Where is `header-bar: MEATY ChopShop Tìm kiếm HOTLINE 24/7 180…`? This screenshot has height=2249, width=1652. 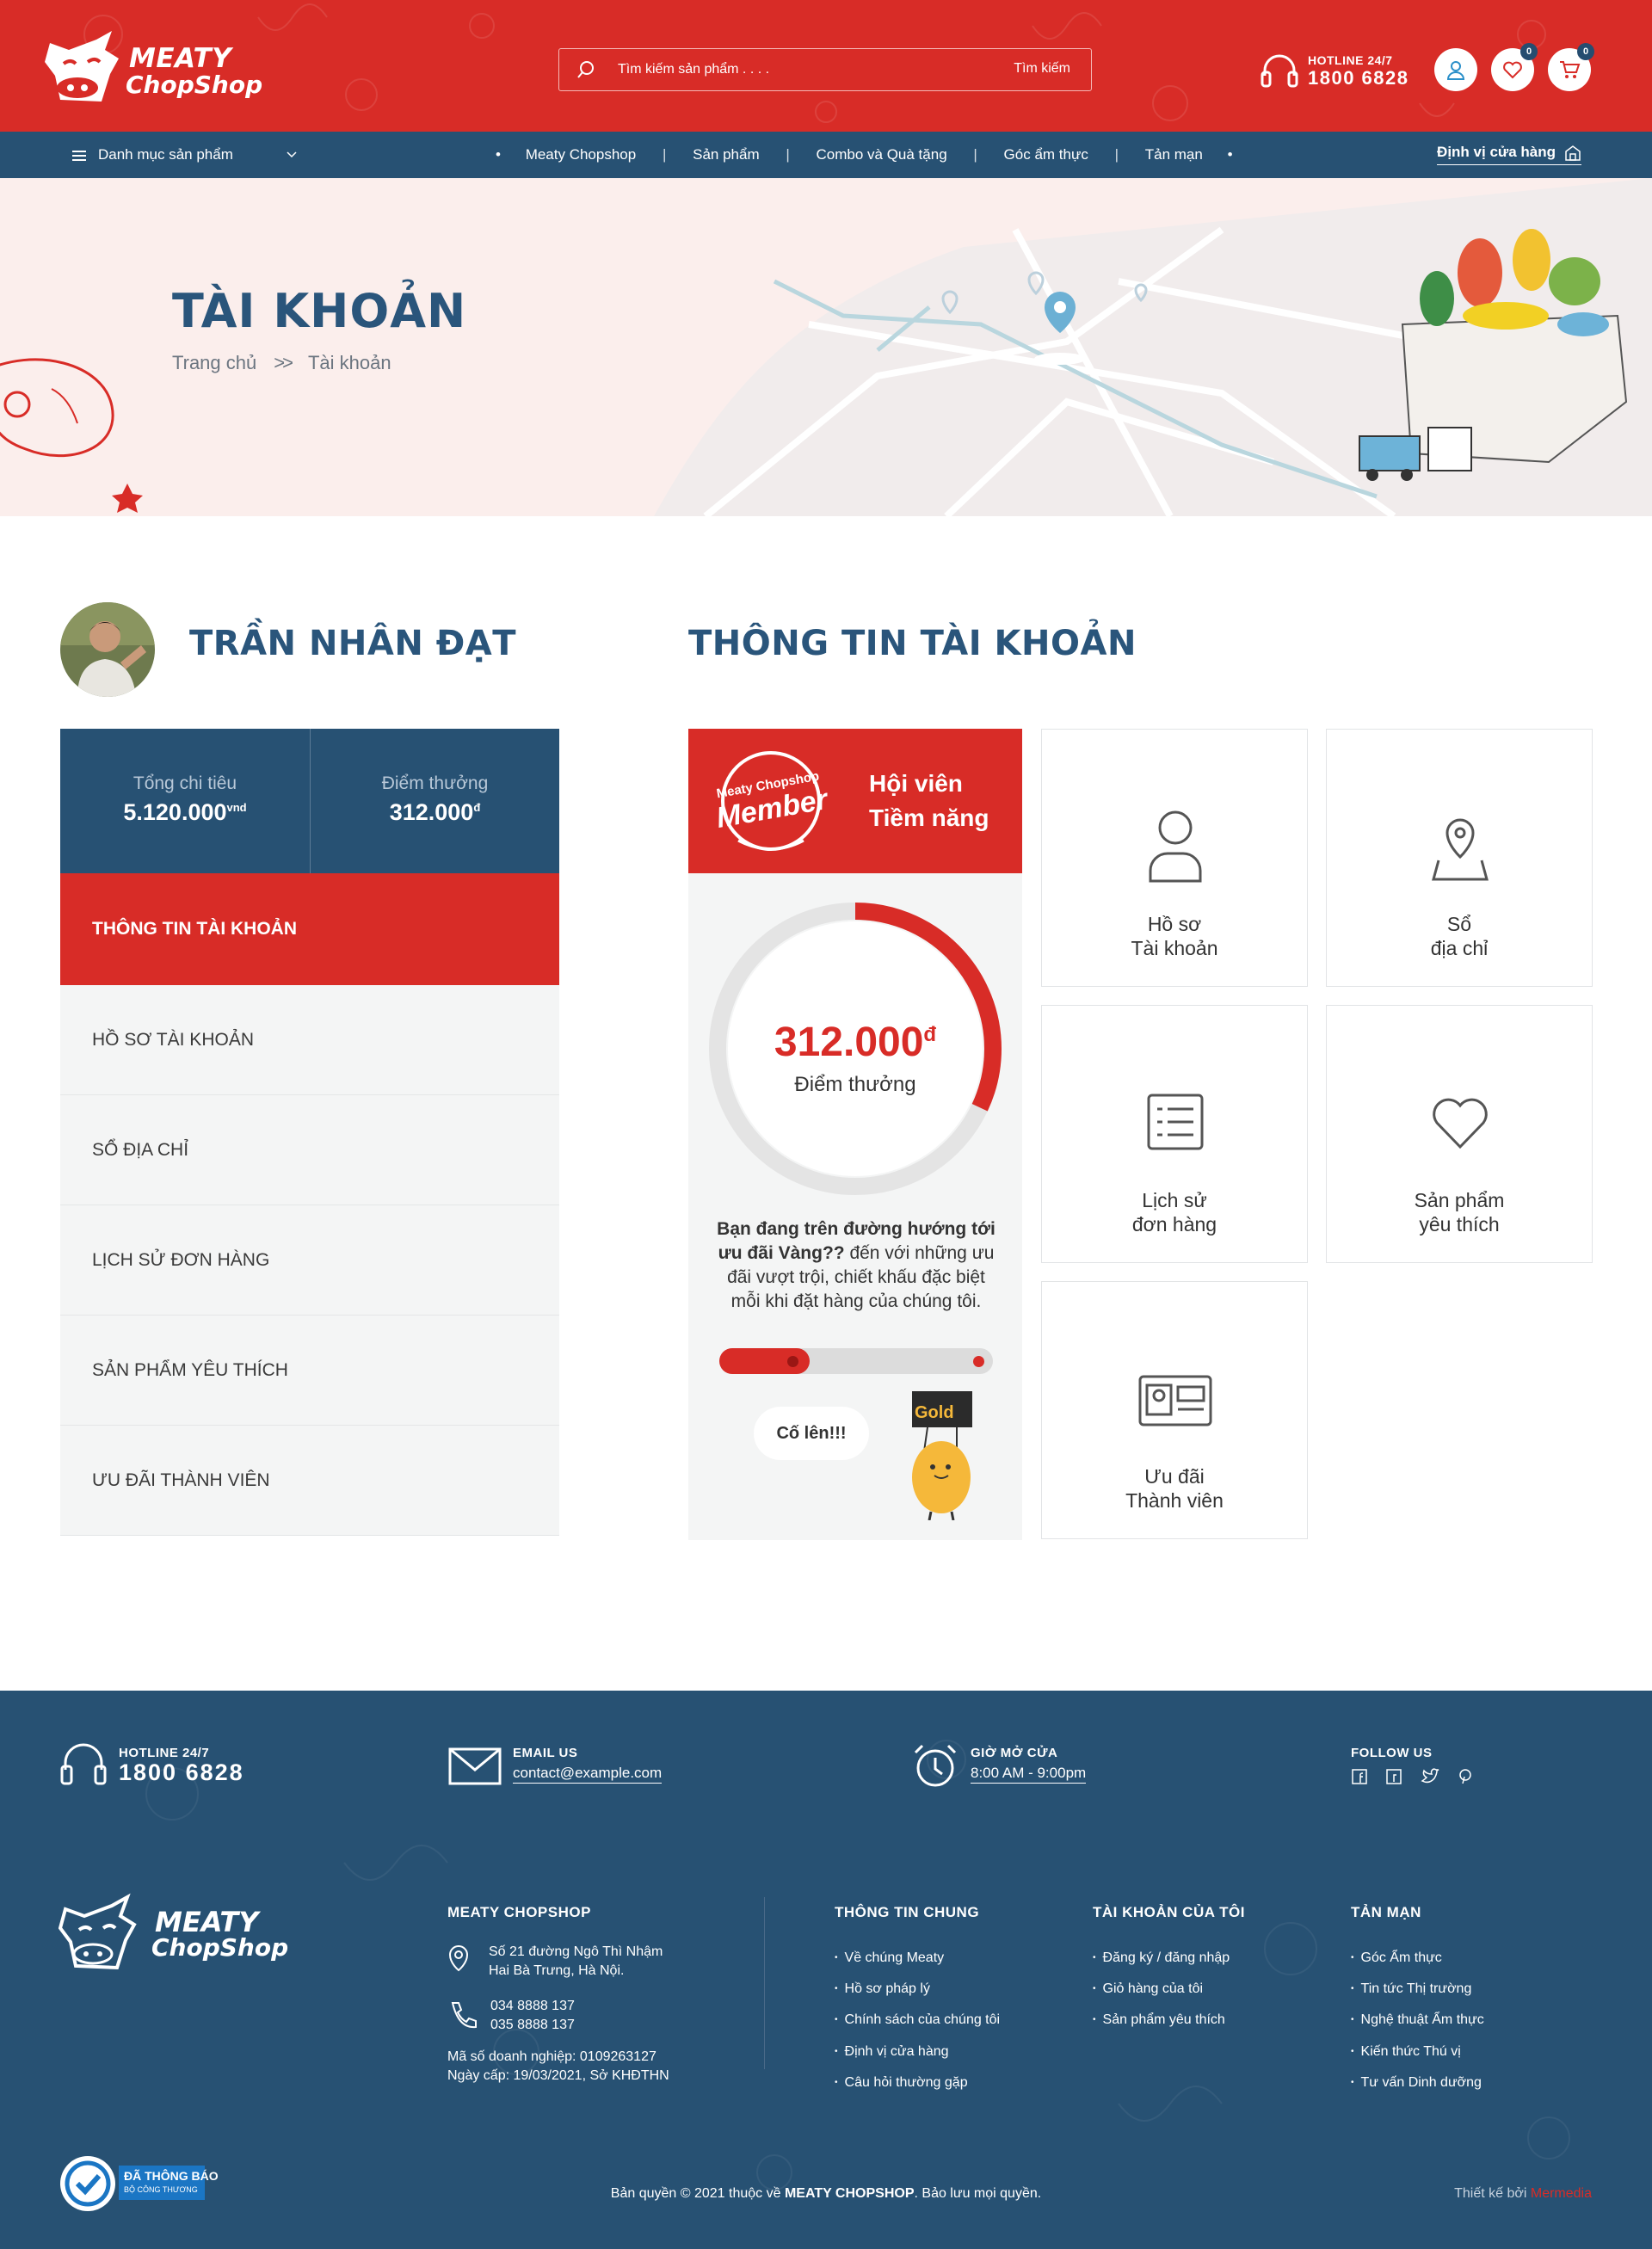
header-bar: MEATY ChopShop Tìm kiếm HOTLINE 24/7 180… is located at coordinates (826, 66).